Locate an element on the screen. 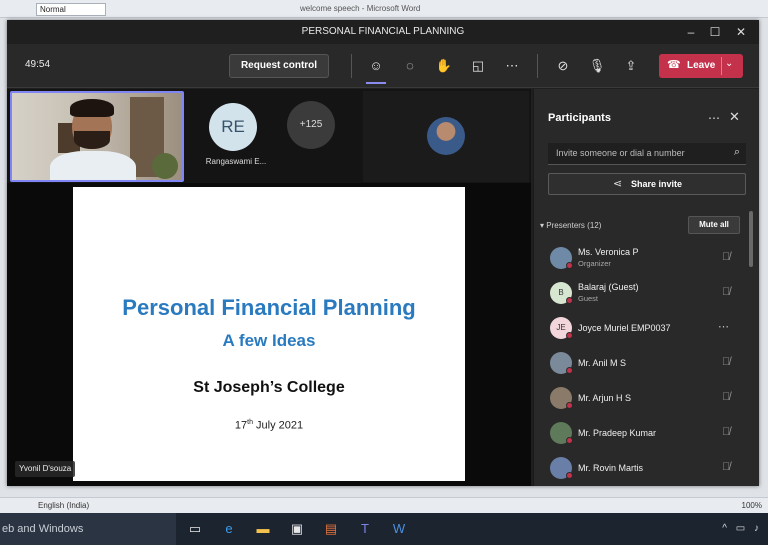  participant-role: Guest is located at coordinates (588, 298).